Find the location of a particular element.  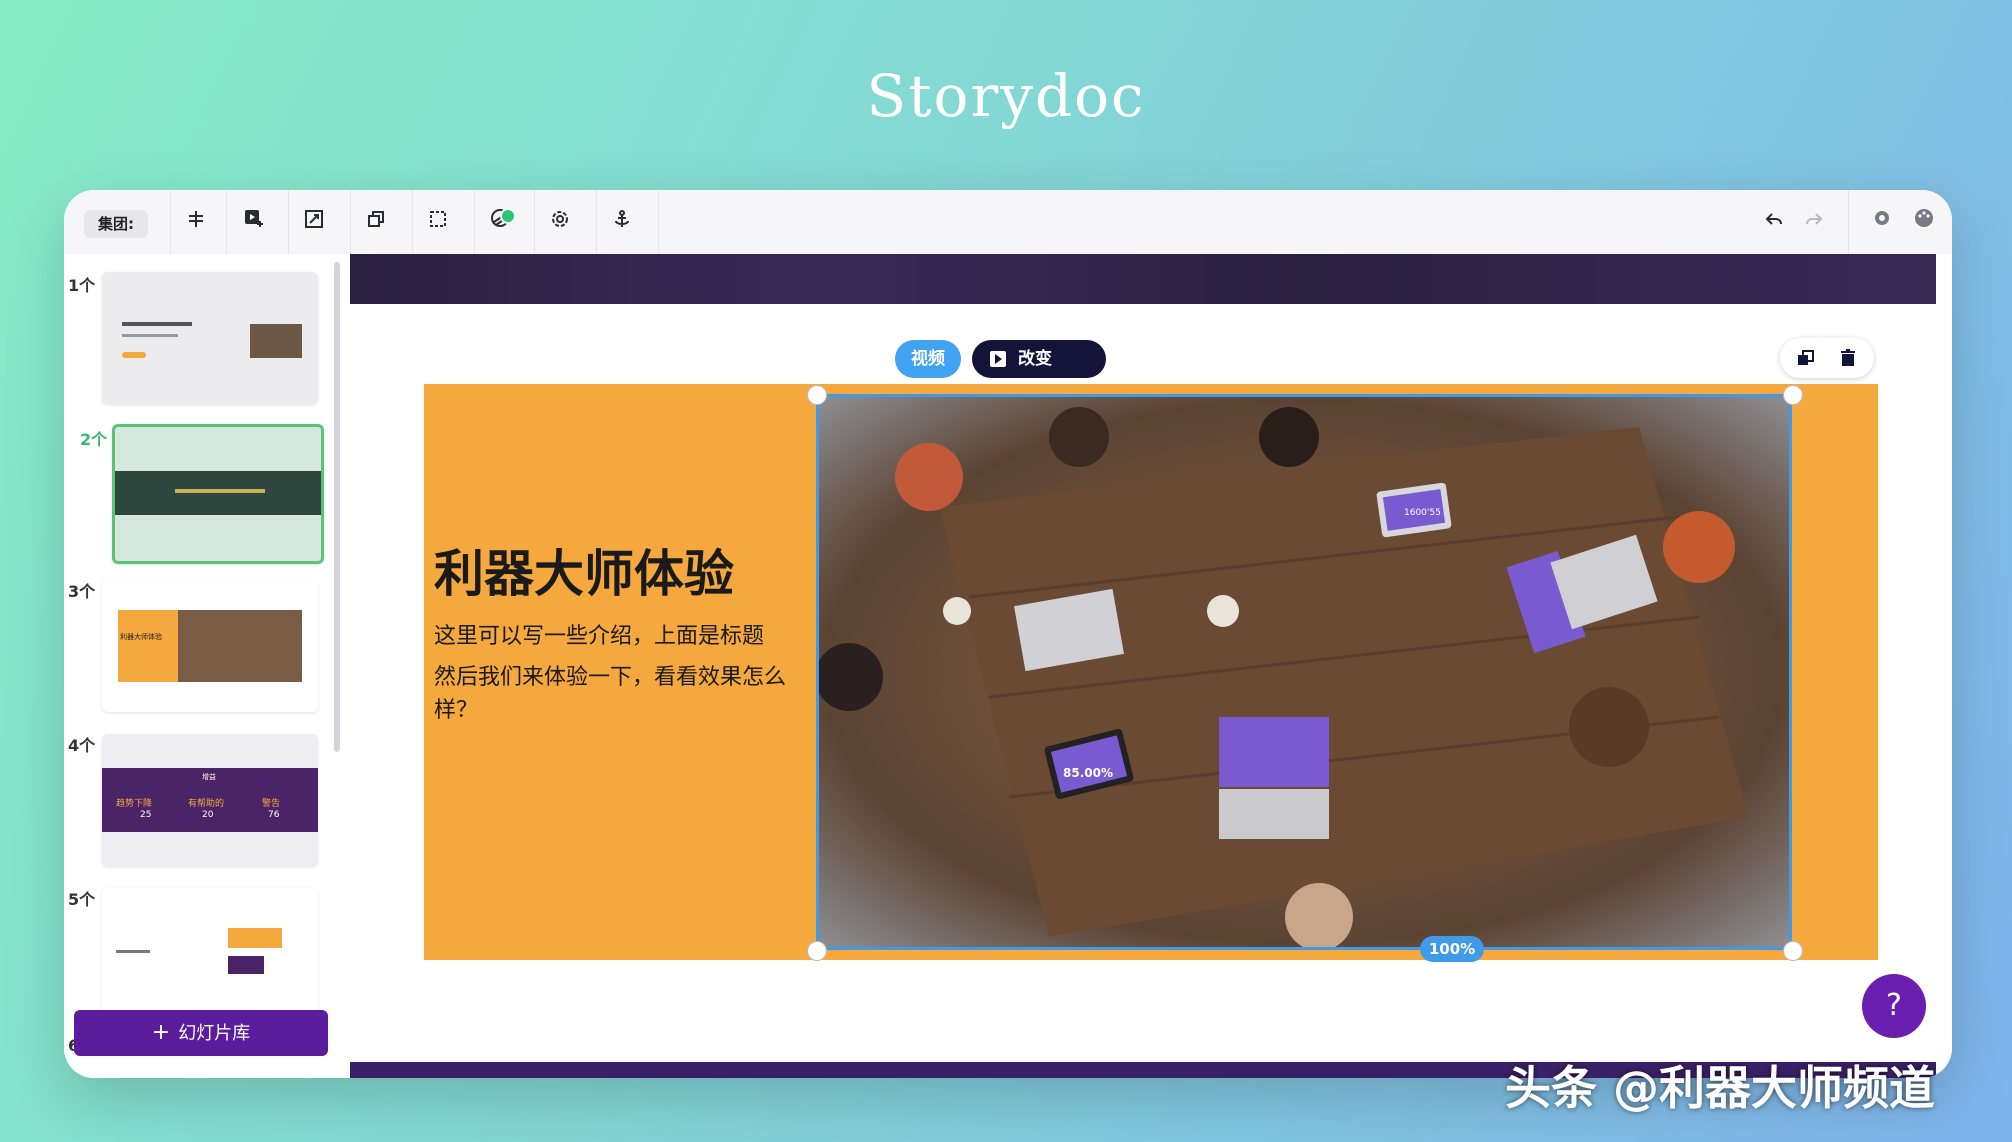

thumb-title-line is located at coordinates (157, 324).